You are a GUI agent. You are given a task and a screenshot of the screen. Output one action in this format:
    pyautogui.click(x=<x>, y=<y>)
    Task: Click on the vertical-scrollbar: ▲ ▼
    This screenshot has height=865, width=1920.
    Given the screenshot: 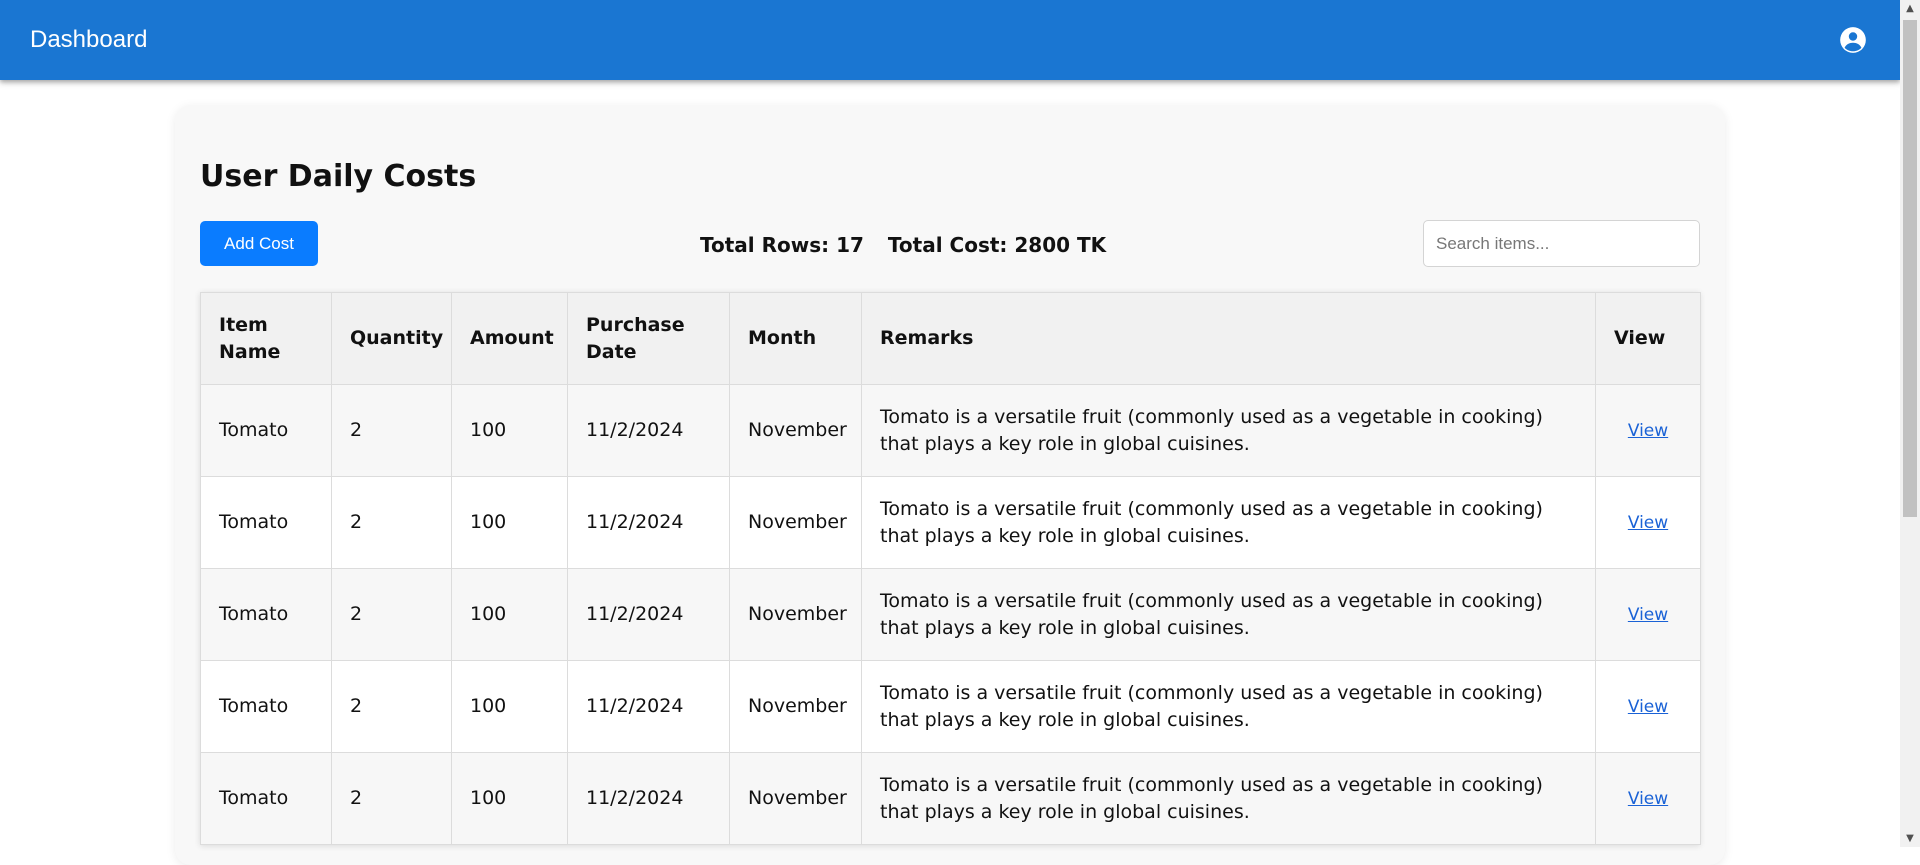 What is the action you would take?
    pyautogui.click(x=1910, y=423)
    